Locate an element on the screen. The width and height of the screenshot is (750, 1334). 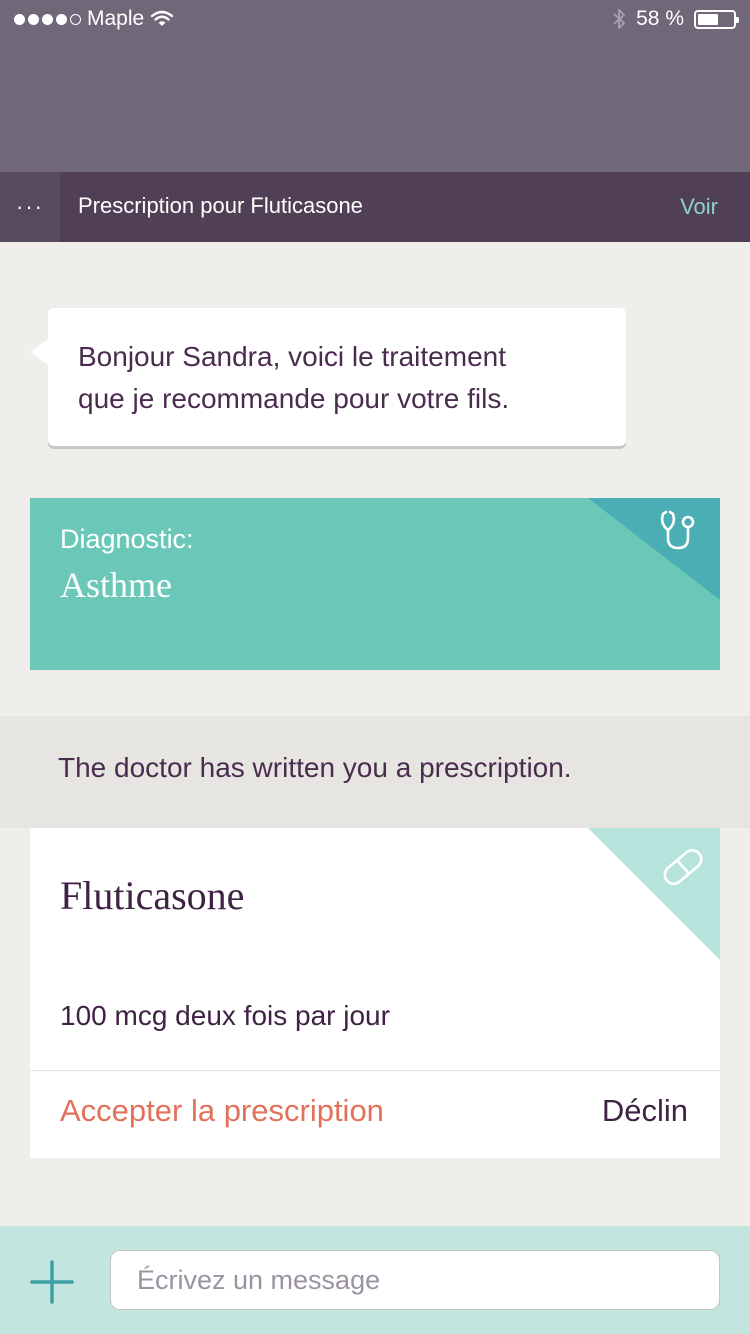
diagnostic-label: Diagnostic: is located at coordinates (127, 539).